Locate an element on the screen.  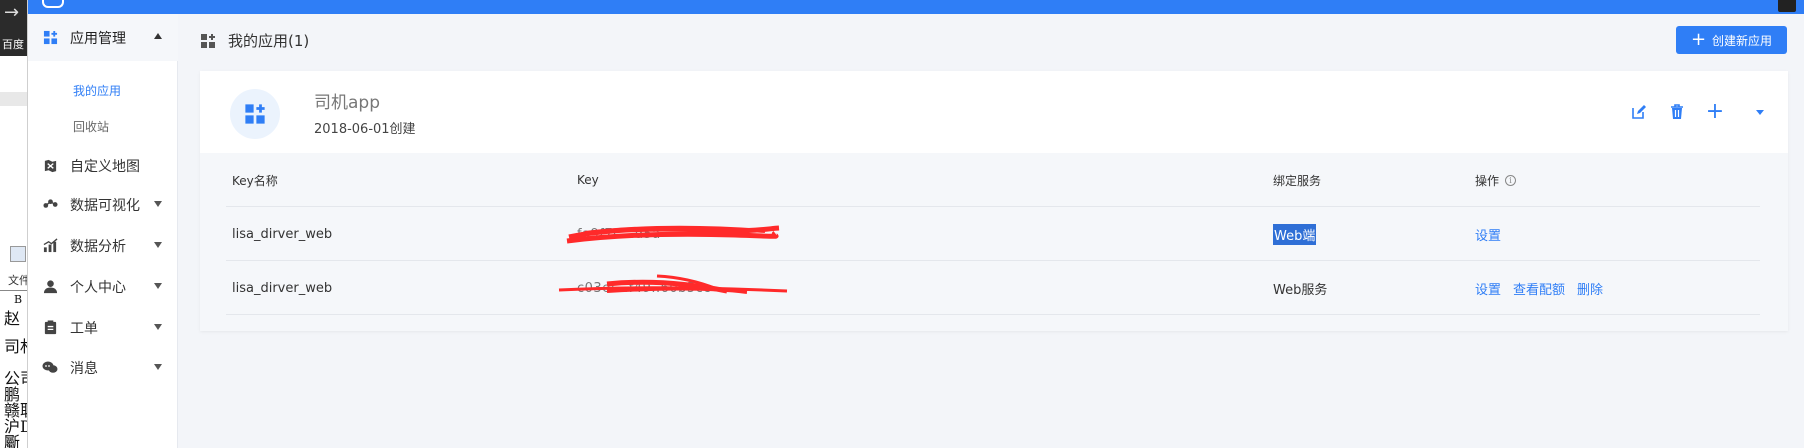
sidebar-item-label: 应用管理 is located at coordinates (98, 38).